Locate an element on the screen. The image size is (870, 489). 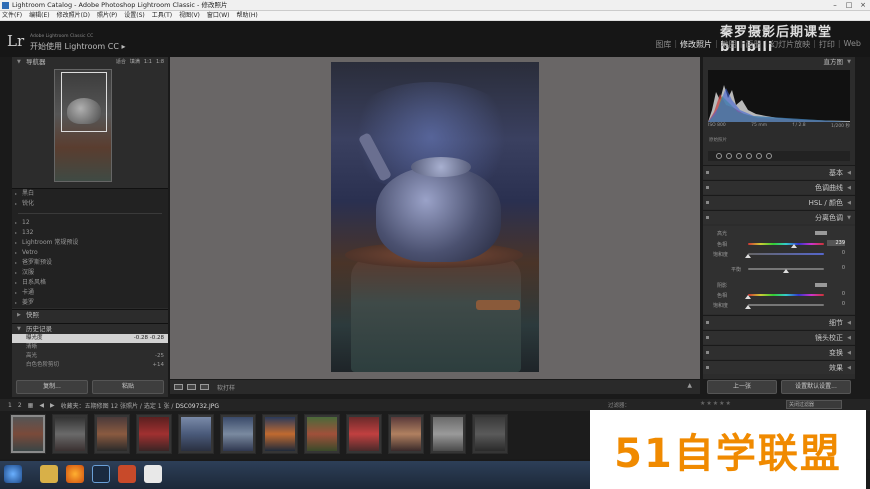
section-split-toning: 分离色调 ▼ is located at coordinates (779, 217).